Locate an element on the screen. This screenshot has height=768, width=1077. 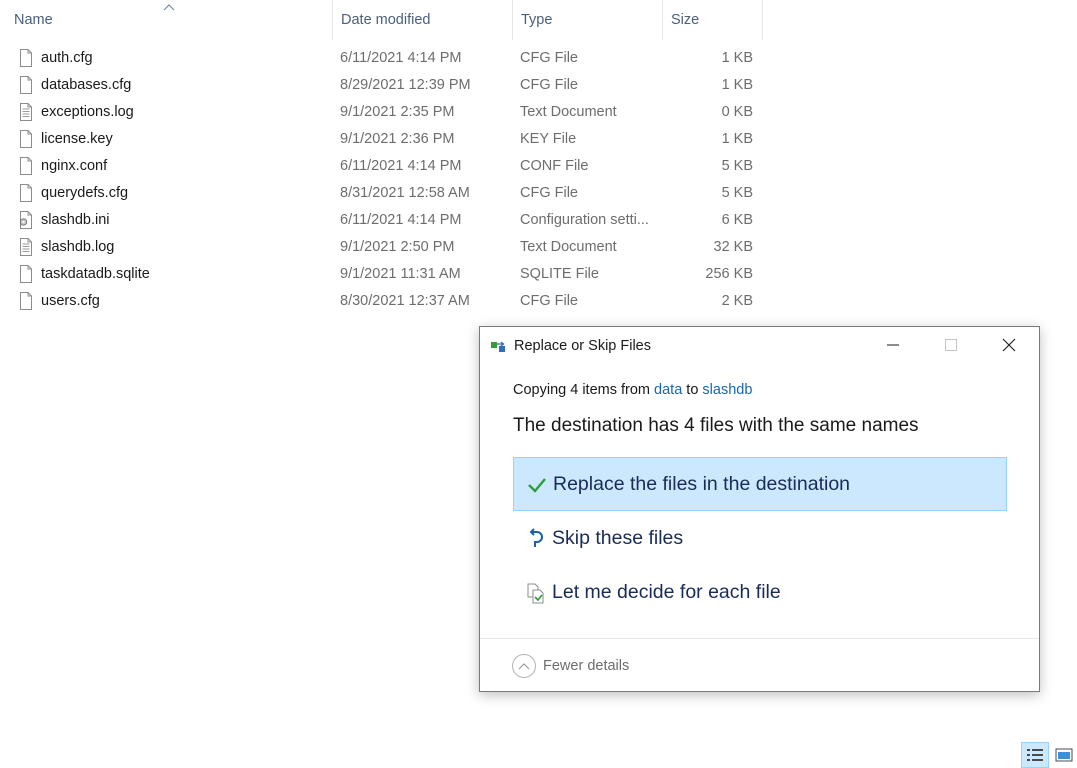
minimize-button is located at coordinates (893, 345).